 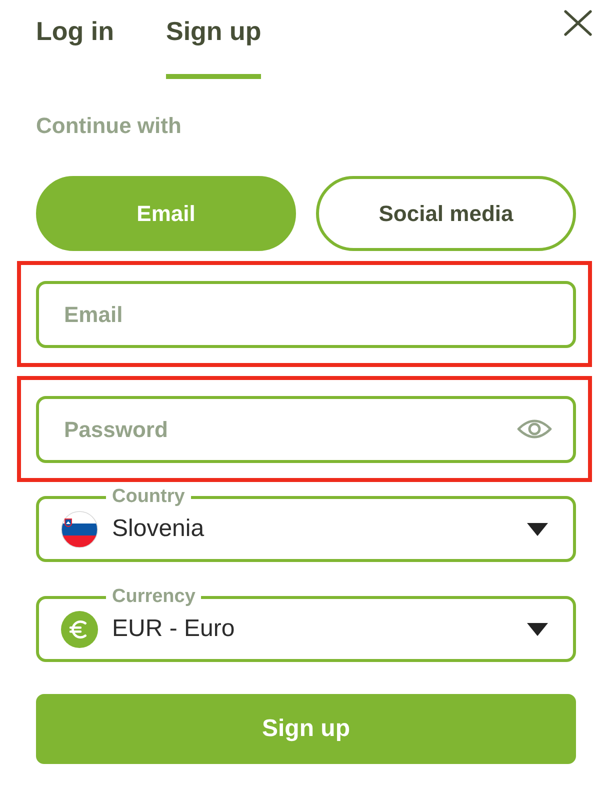 What do you see at coordinates (534, 429) in the screenshot?
I see `eye-icon` at bounding box center [534, 429].